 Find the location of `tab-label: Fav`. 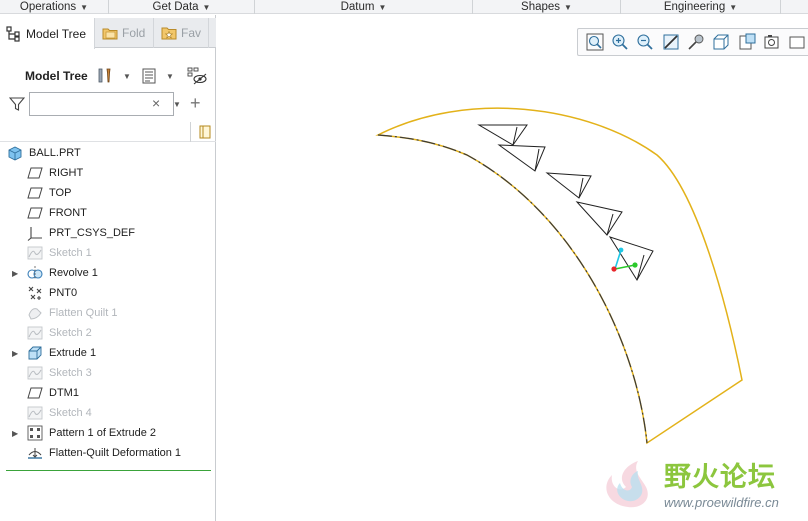

tab-label: Fav is located at coordinates (191, 33).